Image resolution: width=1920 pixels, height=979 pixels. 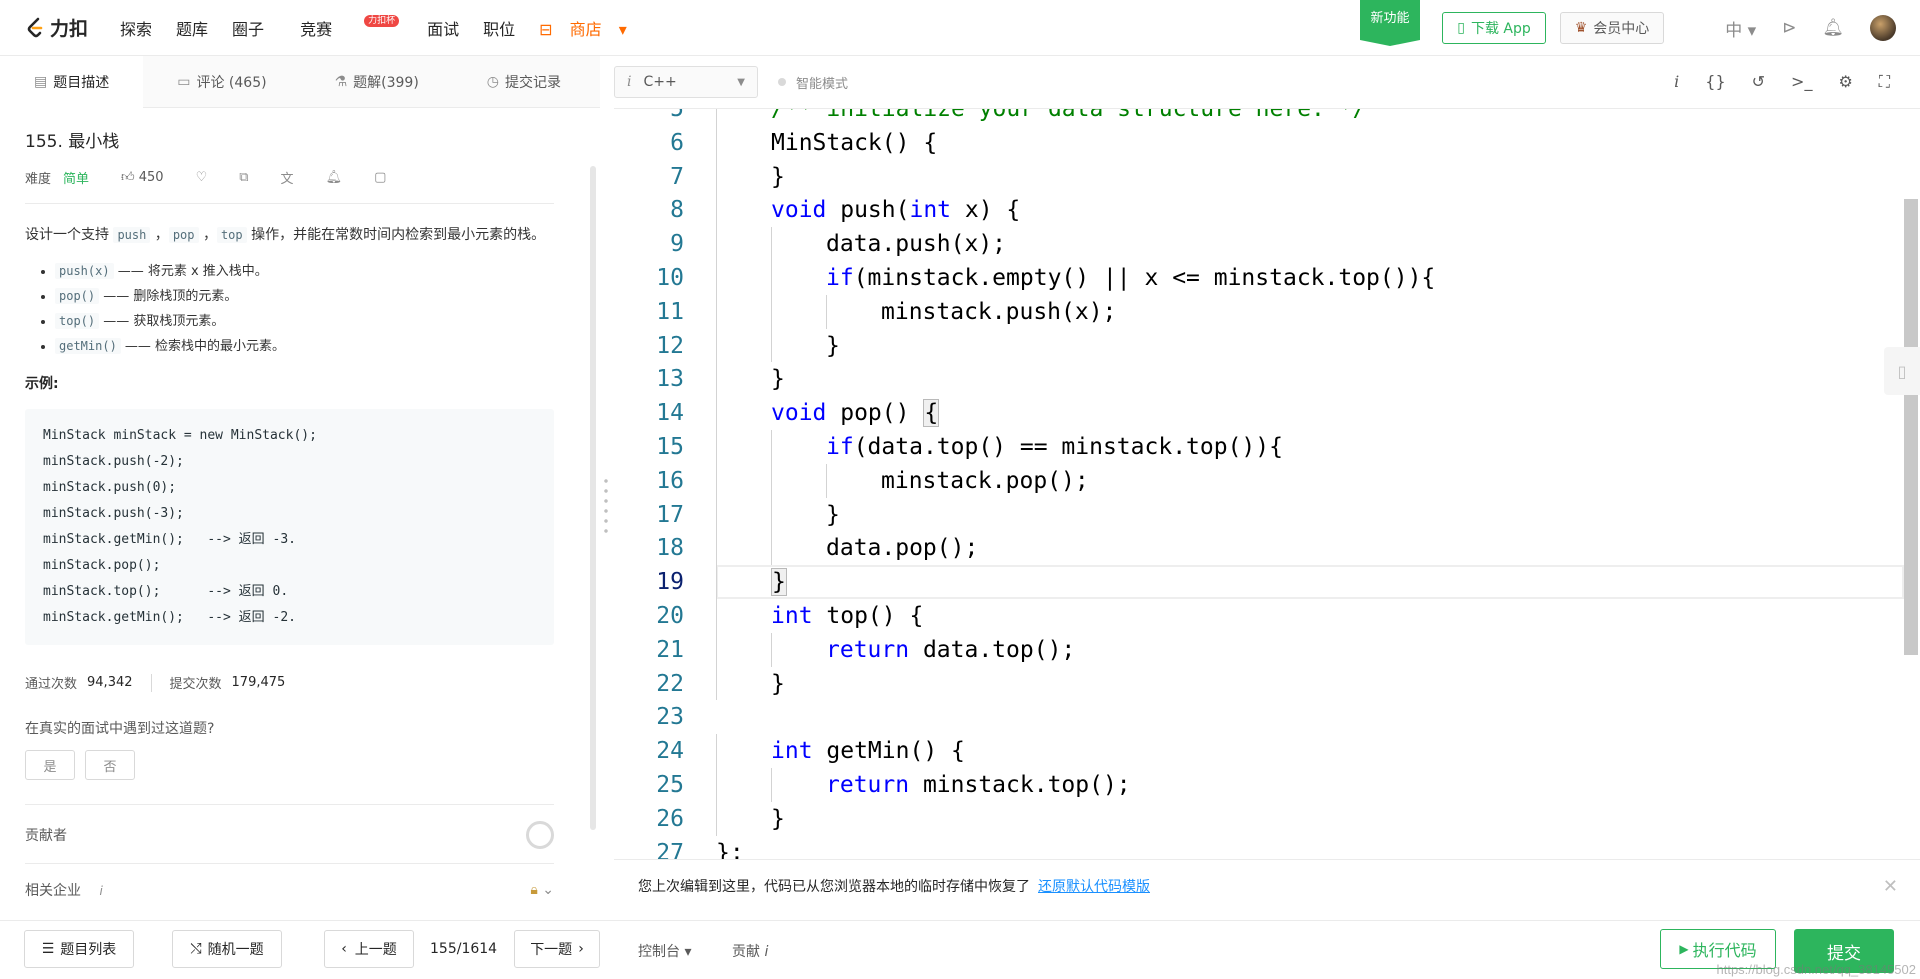 What do you see at coordinates (380, 177) in the screenshot?
I see `feedback-icon: ▢` at bounding box center [380, 177].